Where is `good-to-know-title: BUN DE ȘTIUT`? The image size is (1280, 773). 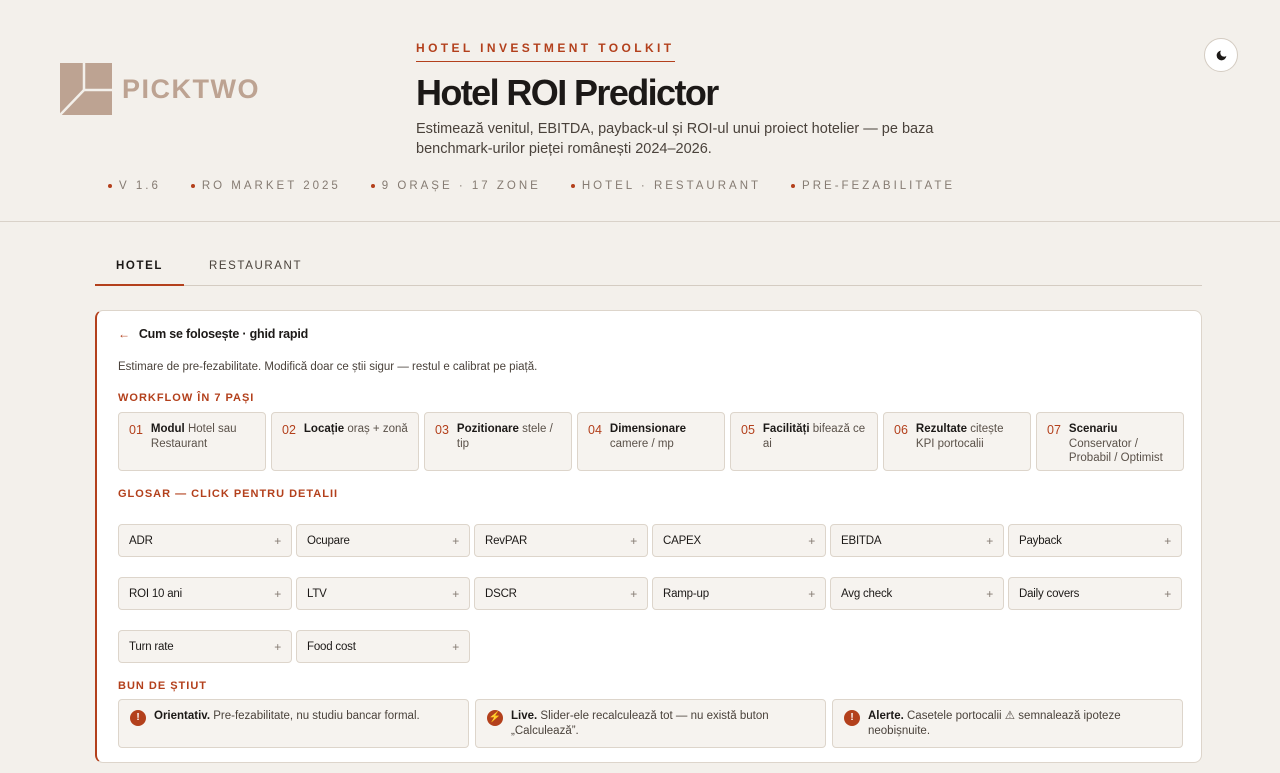 good-to-know-title: BUN DE ȘTIUT is located at coordinates (162, 686).